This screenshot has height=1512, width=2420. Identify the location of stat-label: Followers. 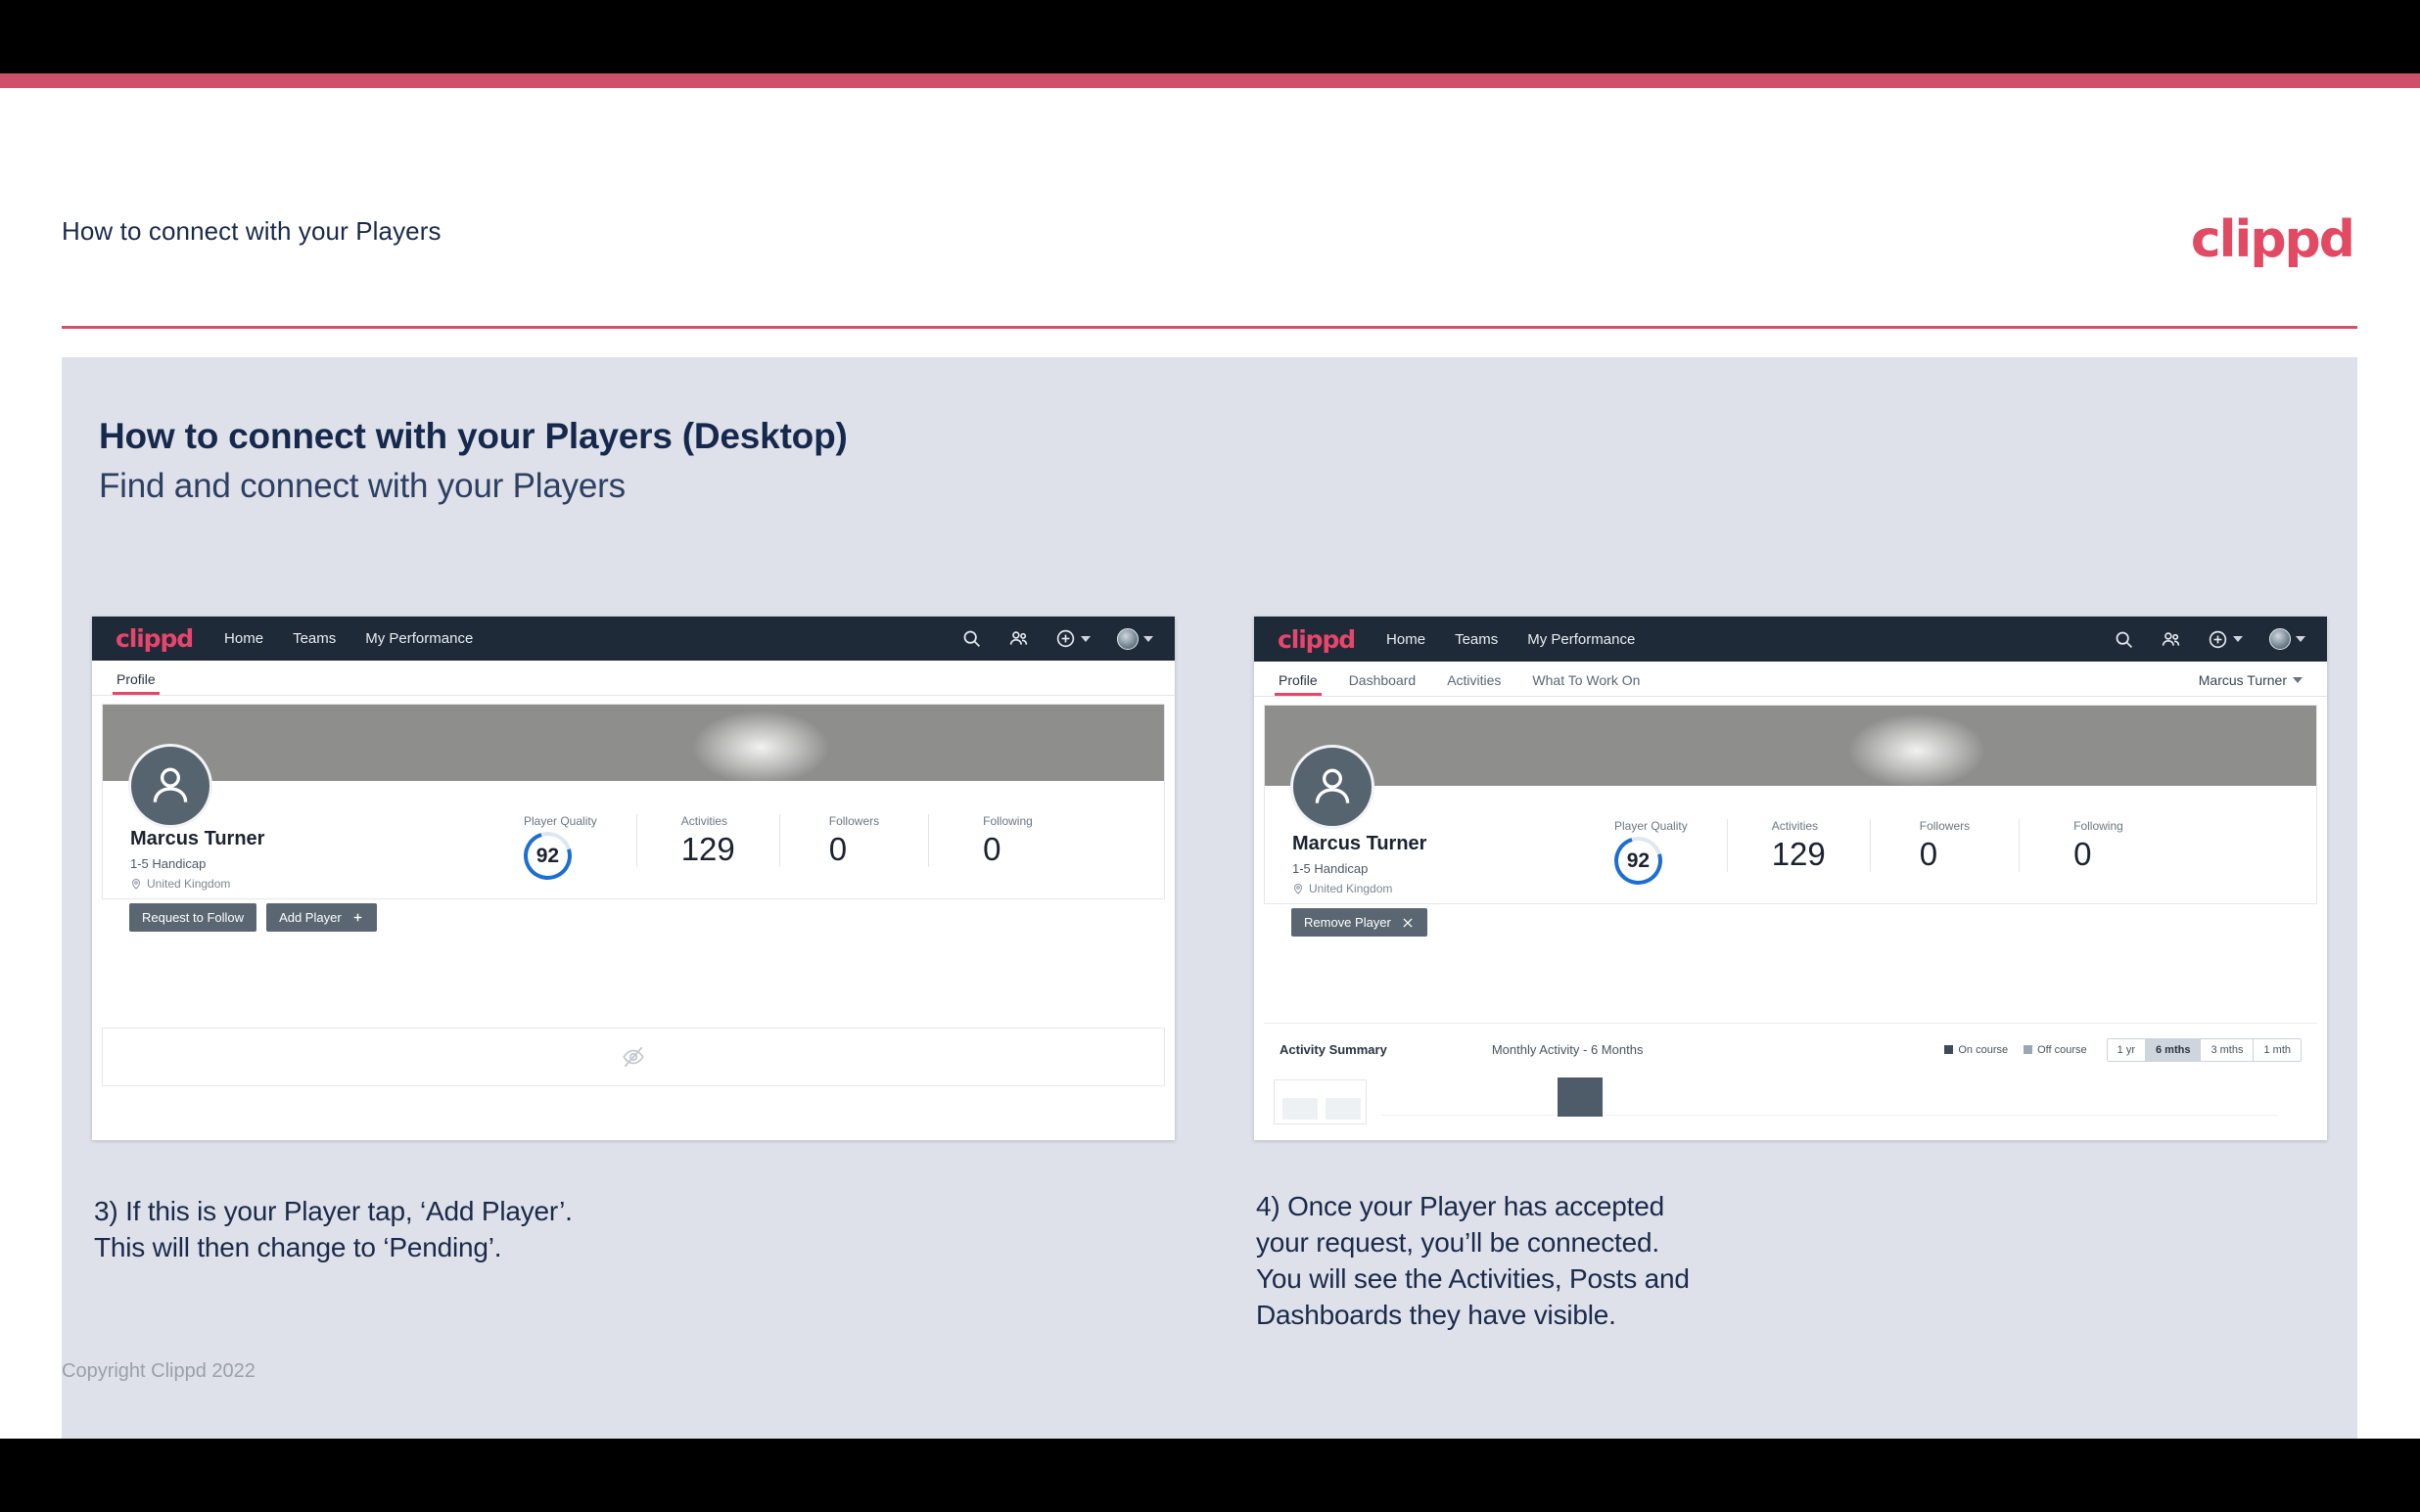
(1945, 826).